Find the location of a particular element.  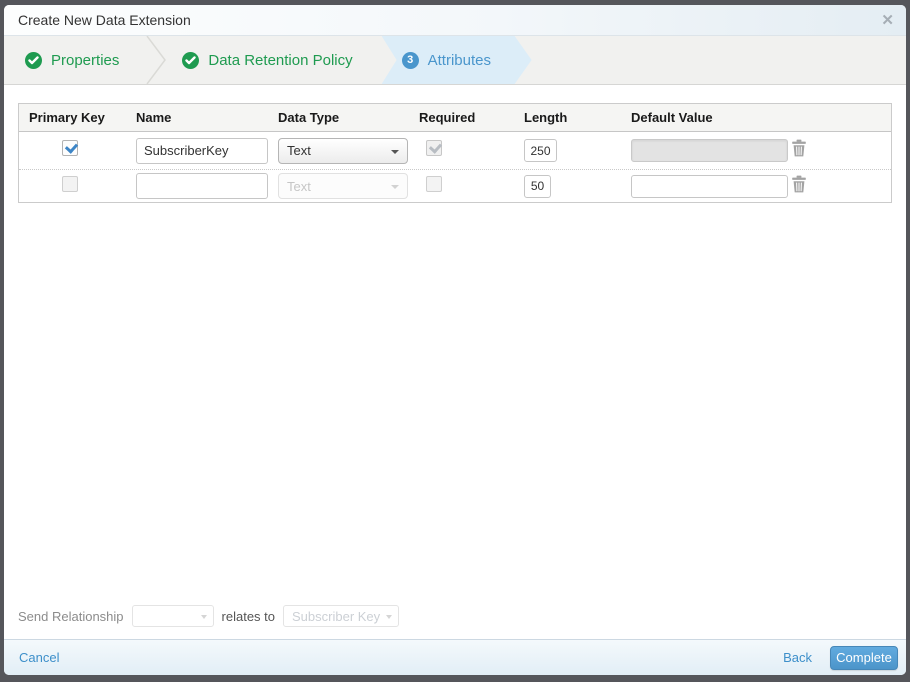

wizard-step-label: Attributes is located at coordinates (459, 60).